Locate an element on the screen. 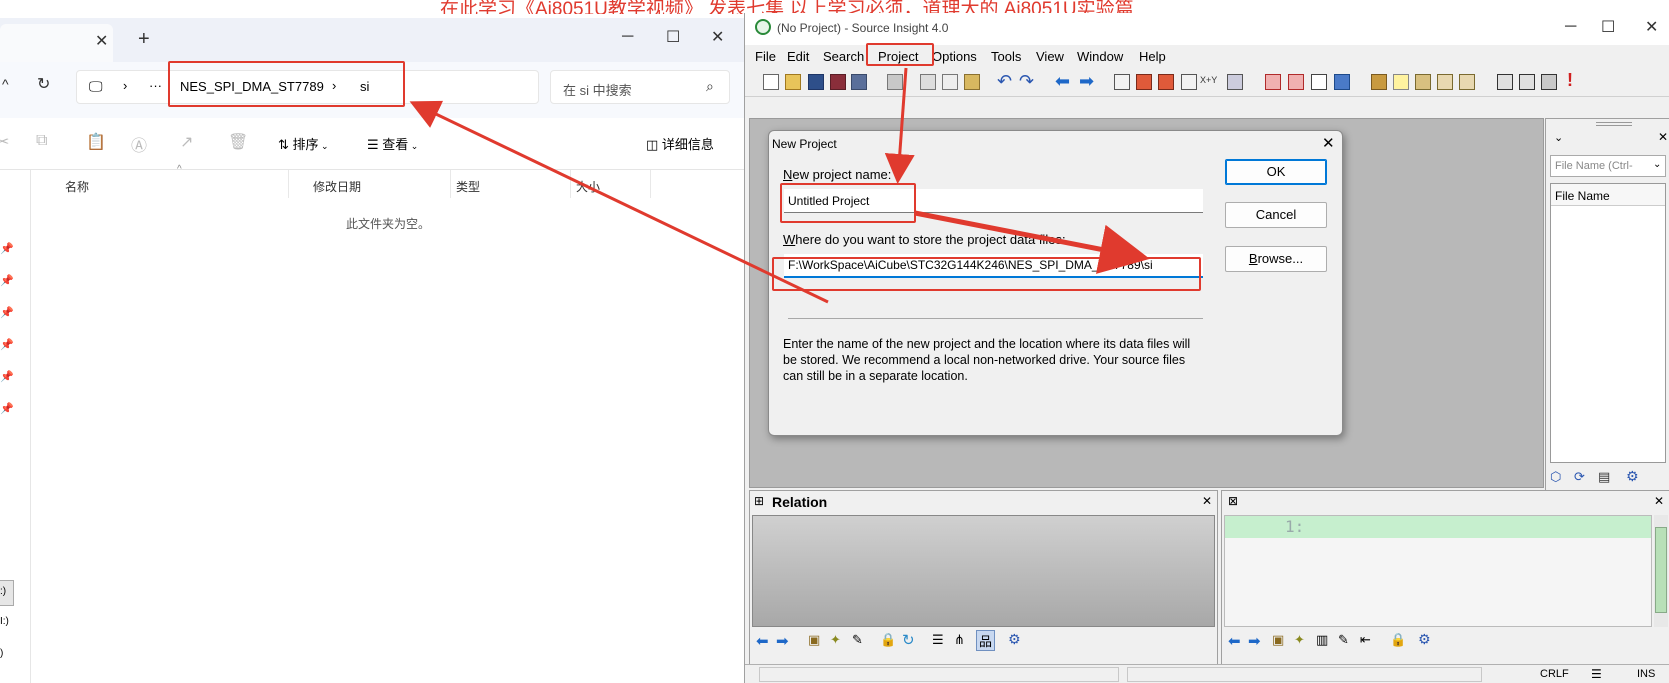  annotation-arrow-to-breadcrumb is located at coordinates (619, 202).